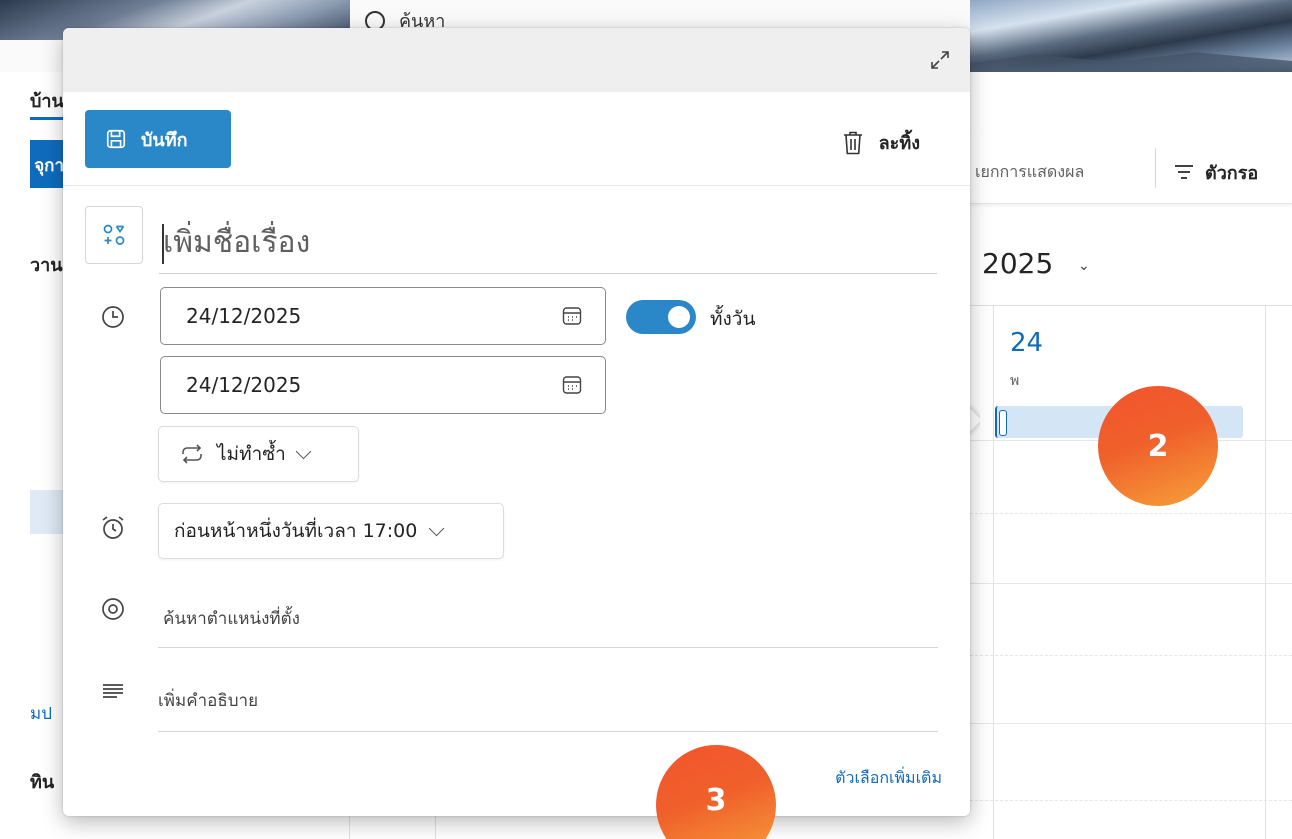  I want to click on reminder-dropdown: ก่อนหน้าหนึ่งวันที่เวลา 17:00, so click(331, 531).